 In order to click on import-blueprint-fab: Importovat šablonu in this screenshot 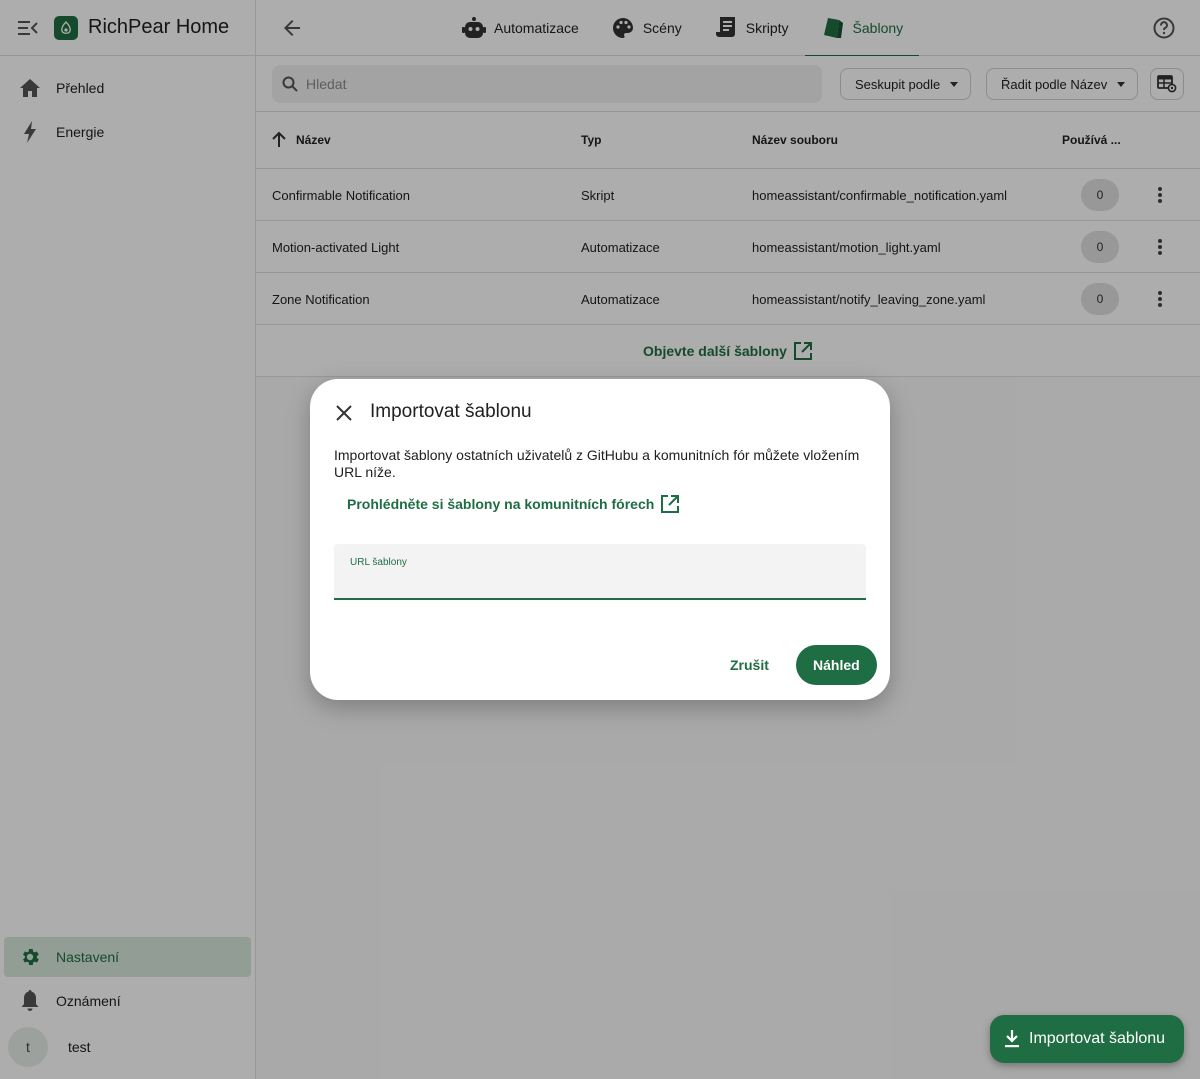, I will do `click(1087, 1039)`.